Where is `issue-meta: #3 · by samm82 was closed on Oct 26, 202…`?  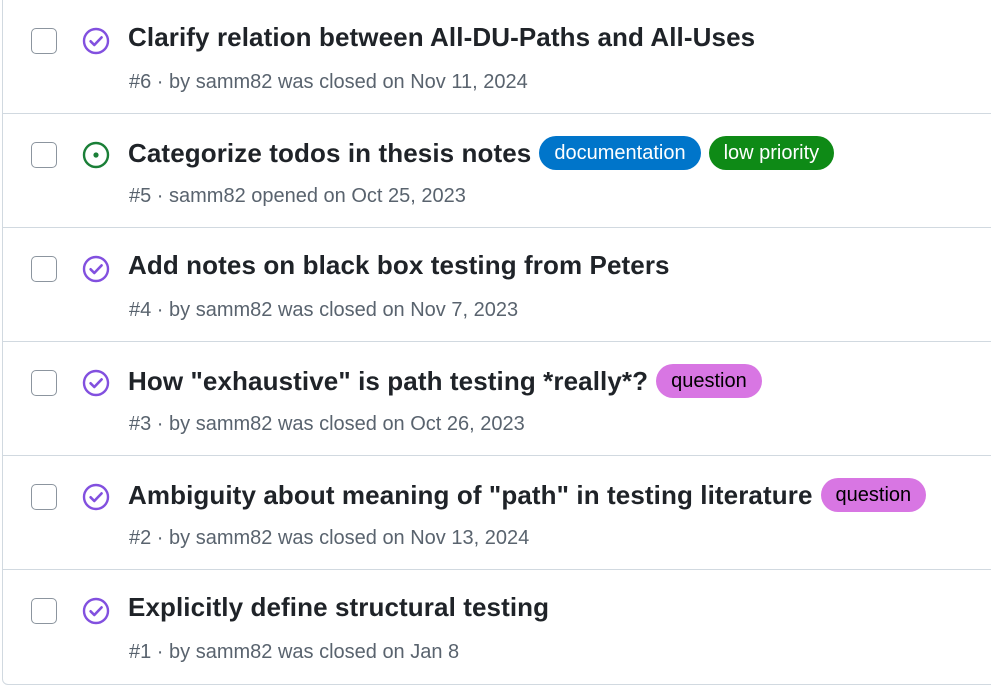 issue-meta: #3 · by samm82 was closed on Oct 26, 202… is located at coordinates (327, 424).